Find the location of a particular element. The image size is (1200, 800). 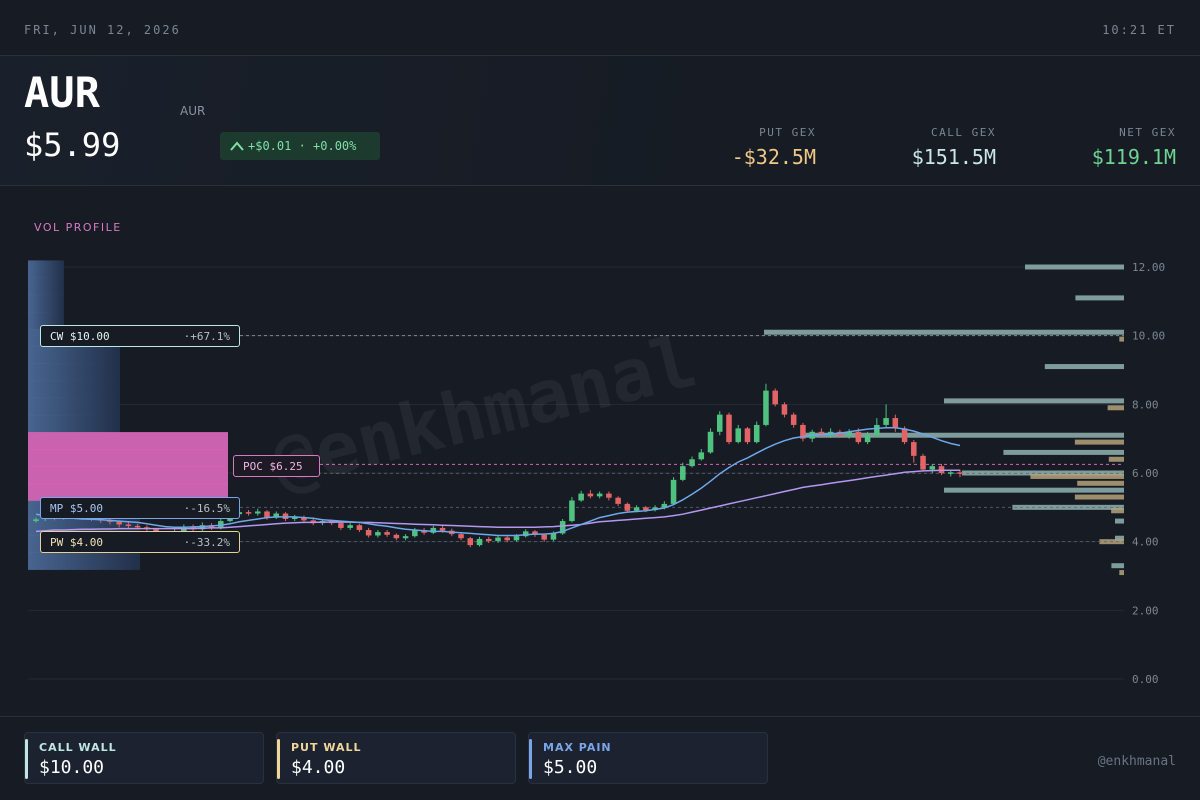

price-change-text: +$0.01 · +0.00% is located at coordinates (302, 146).